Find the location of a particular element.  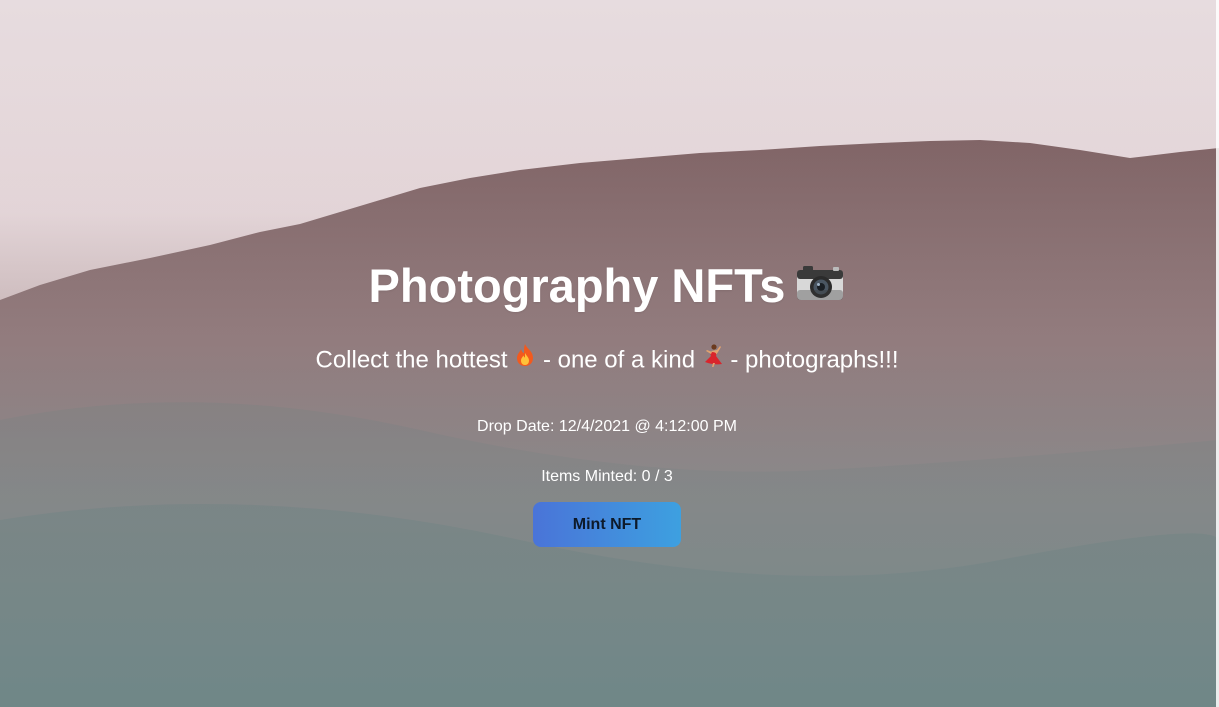

page-title: Photography NFTs is located at coordinates (607, 288).